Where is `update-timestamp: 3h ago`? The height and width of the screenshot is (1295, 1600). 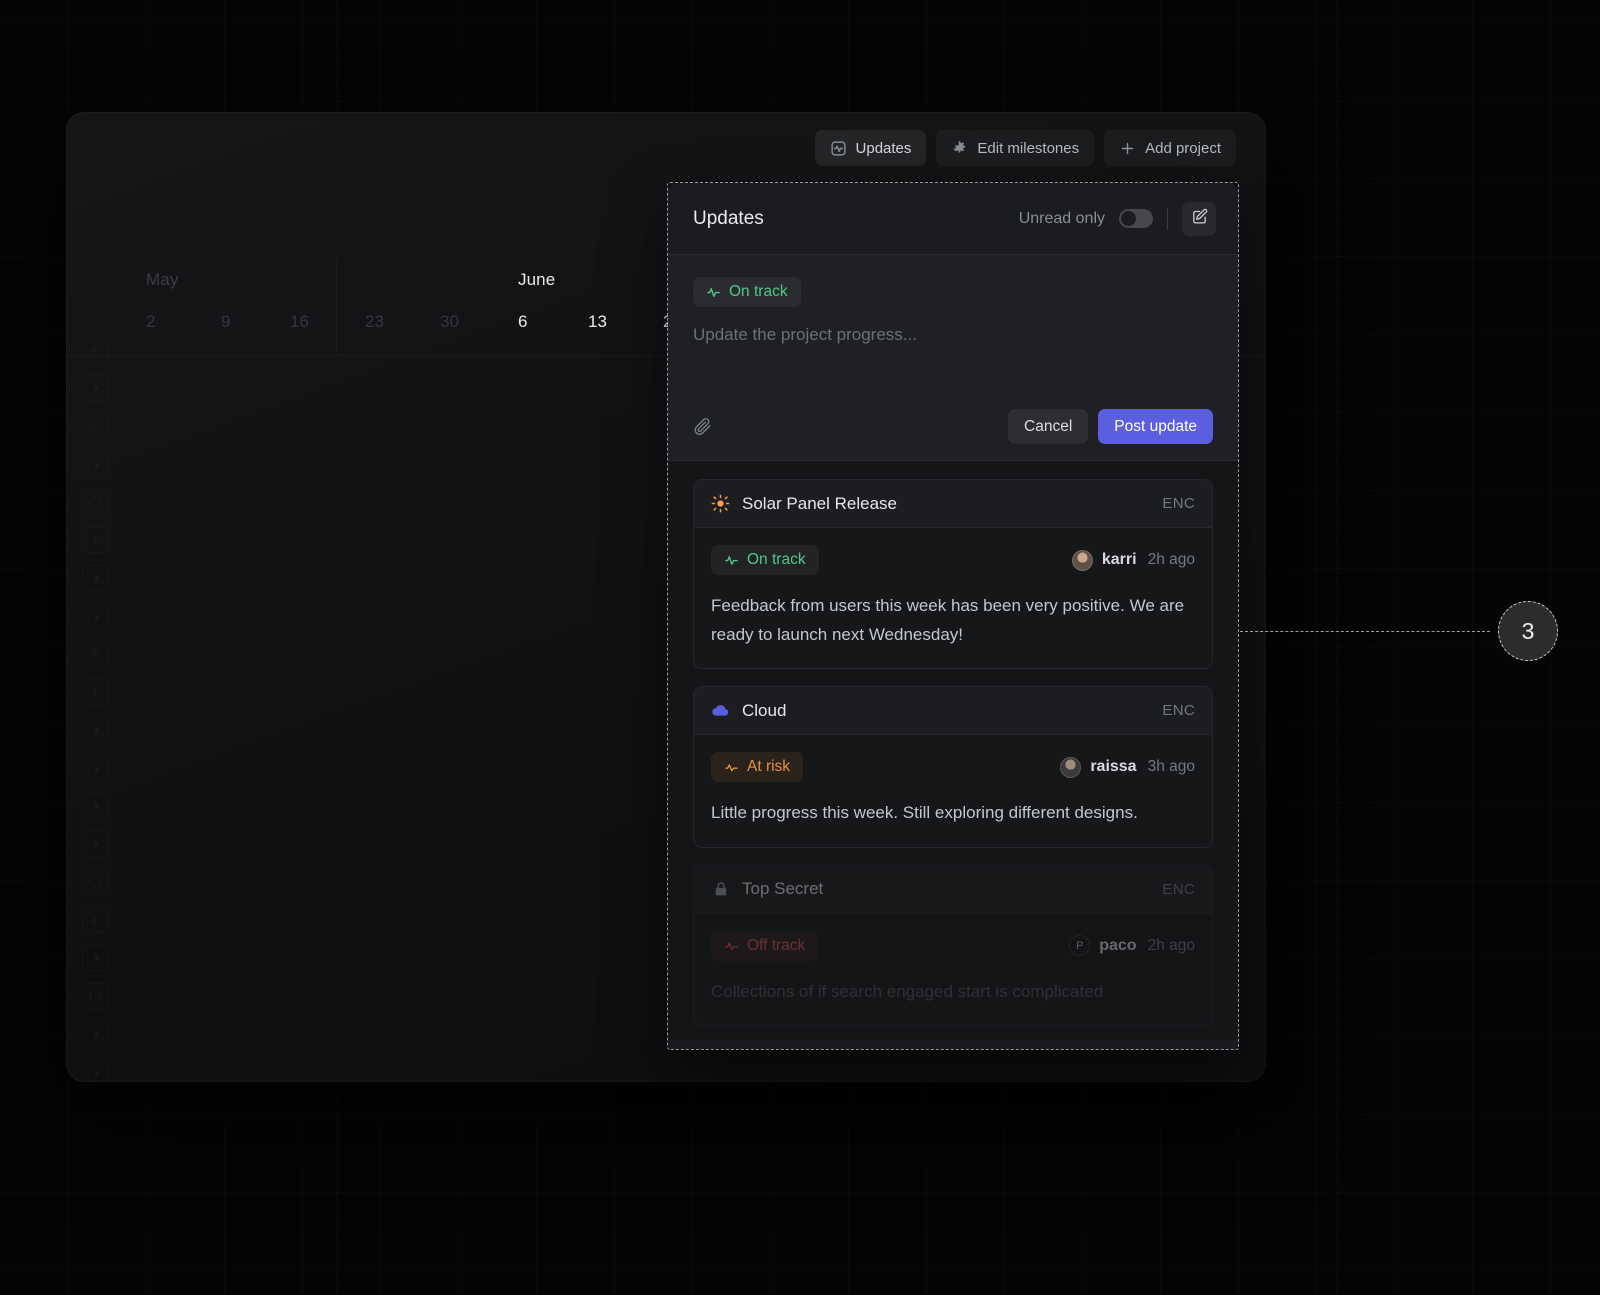
update-timestamp: 3h ago is located at coordinates (1171, 767).